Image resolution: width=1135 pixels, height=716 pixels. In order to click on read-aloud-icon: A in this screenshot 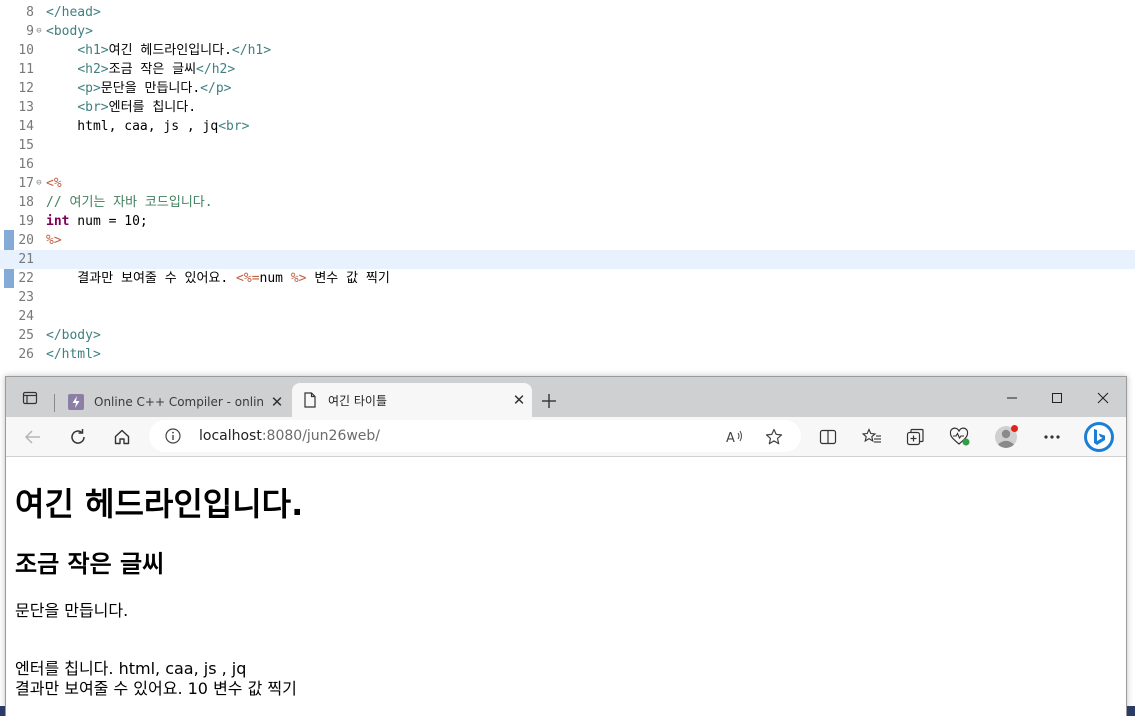, I will do `click(735, 437)`.